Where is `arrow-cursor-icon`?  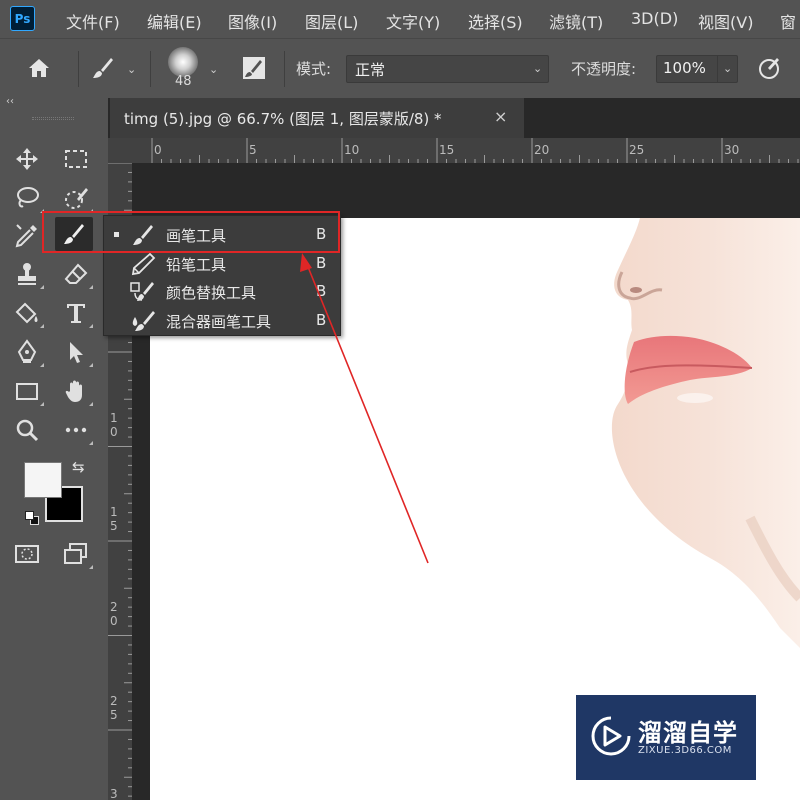
arrow-cursor-icon is located at coordinates (76, 352).